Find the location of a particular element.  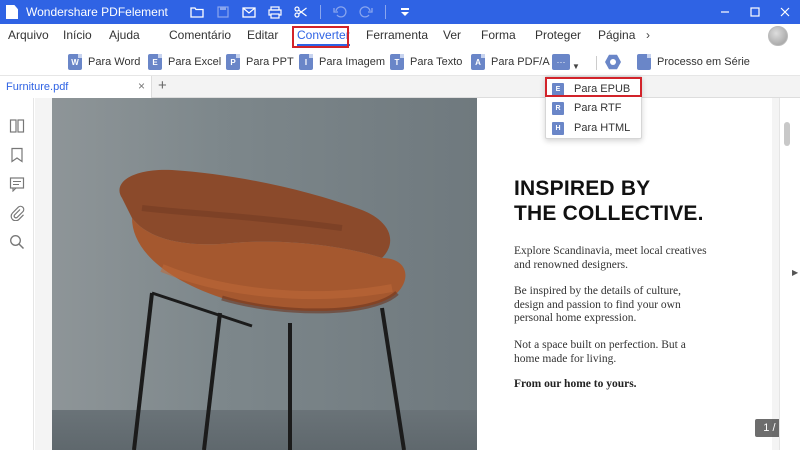

attachment-icon is located at coordinates (17, 213).